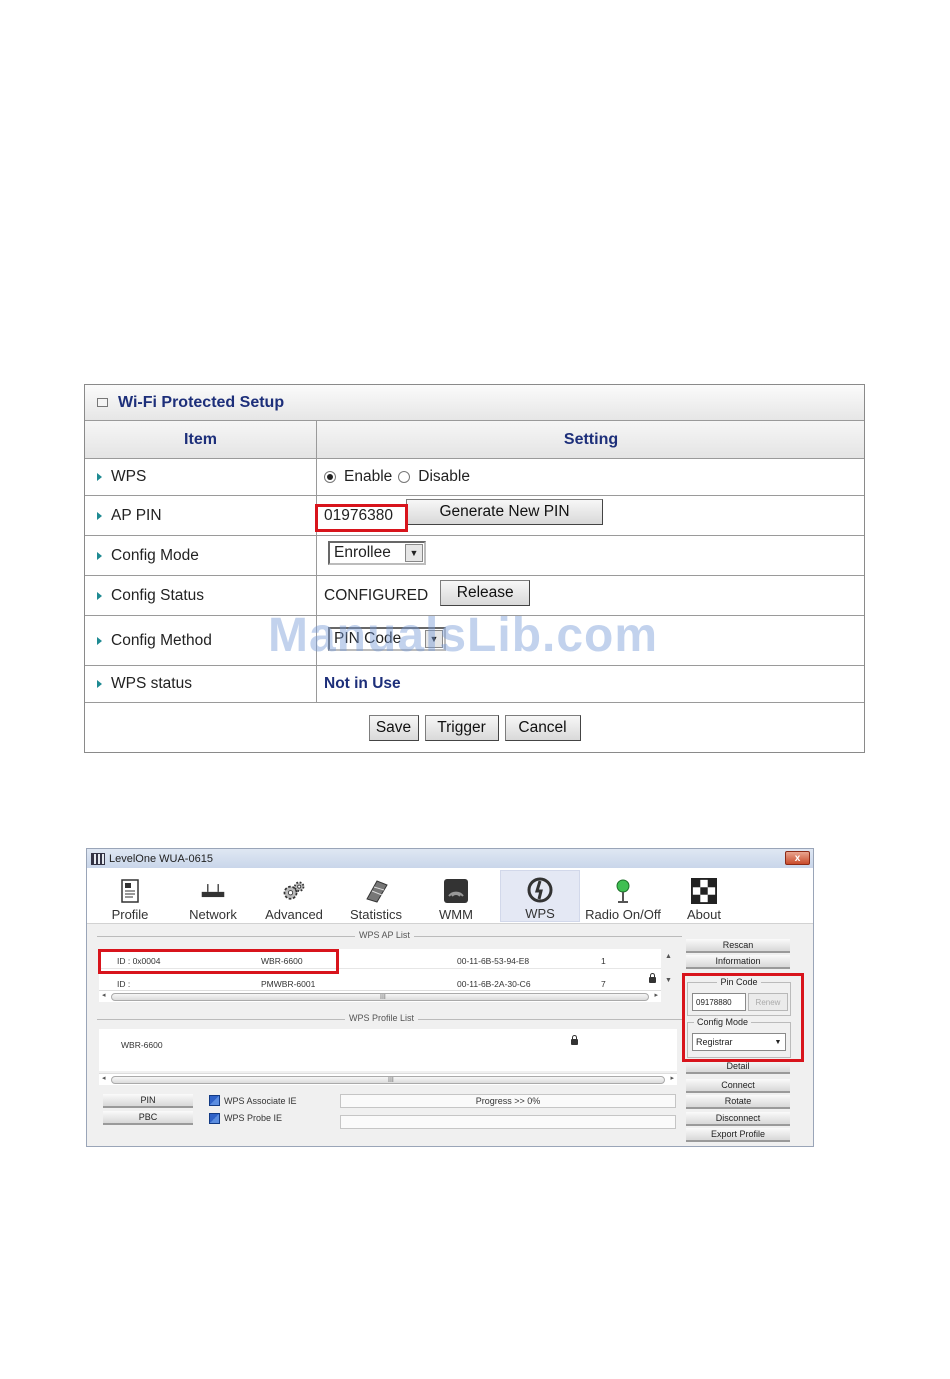 This screenshot has height=1379, width=950. Describe the element at coordinates (508, 1101) in the screenshot. I see `progress-text: Progress >> 0%` at that location.